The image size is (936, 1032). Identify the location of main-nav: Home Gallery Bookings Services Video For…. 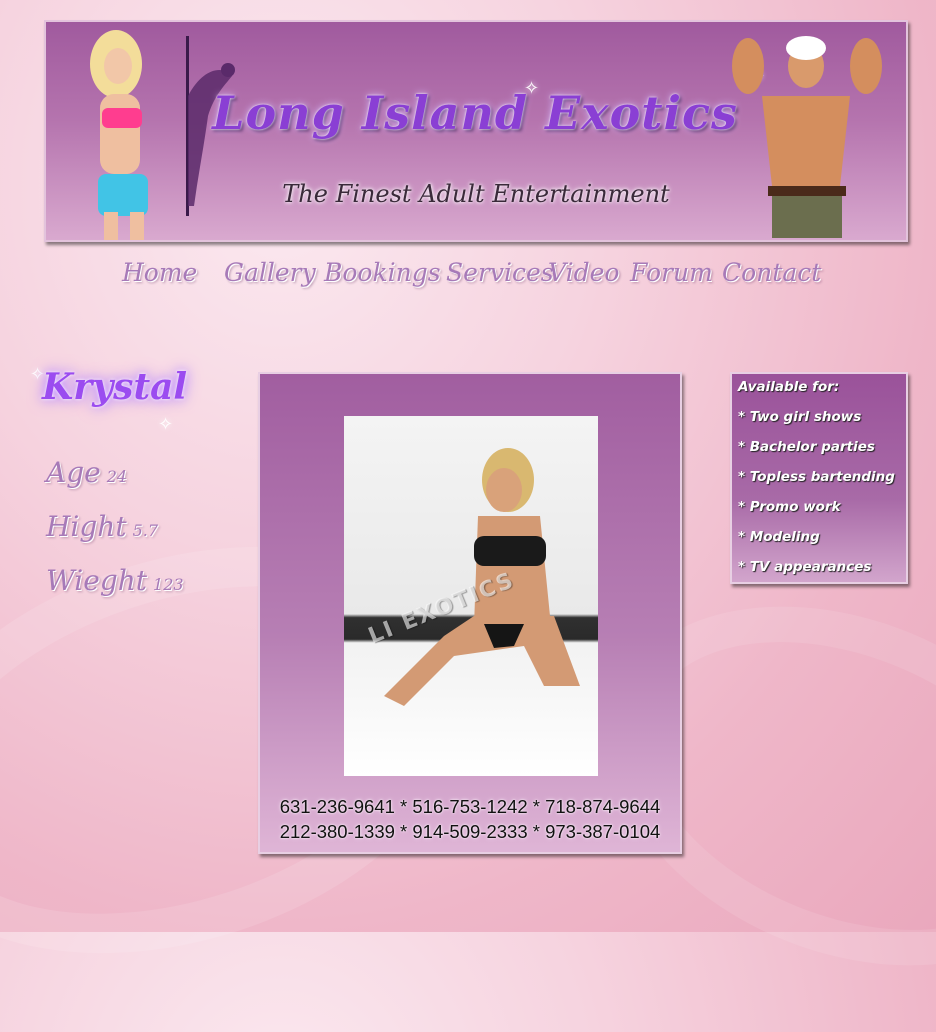
(469, 283).